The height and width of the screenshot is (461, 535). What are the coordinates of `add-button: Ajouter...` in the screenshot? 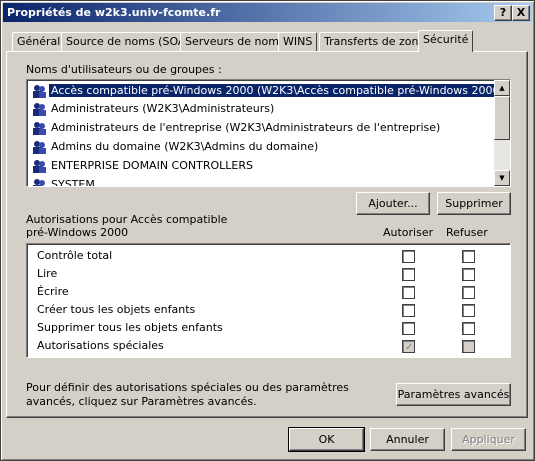 It's located at (393, 203).